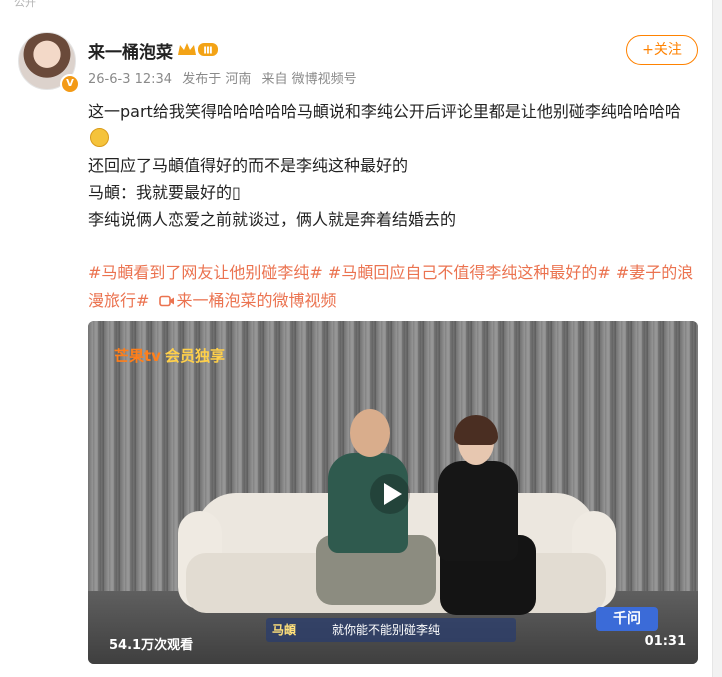 This screenshot has height=677, width=722. I want to click on verified-badge-icon: V, so click(70, 84).